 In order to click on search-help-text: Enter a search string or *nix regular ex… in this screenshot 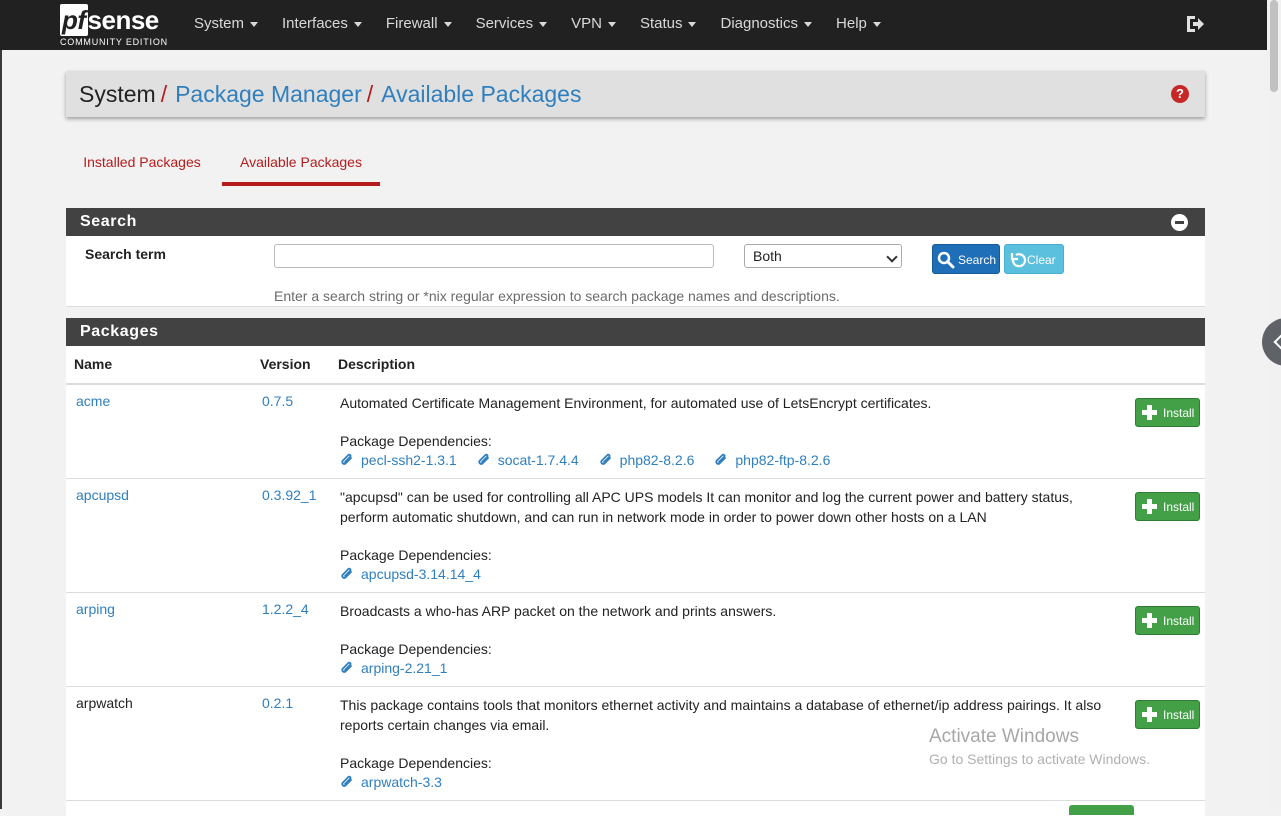, I will do `click(557, 296)`.